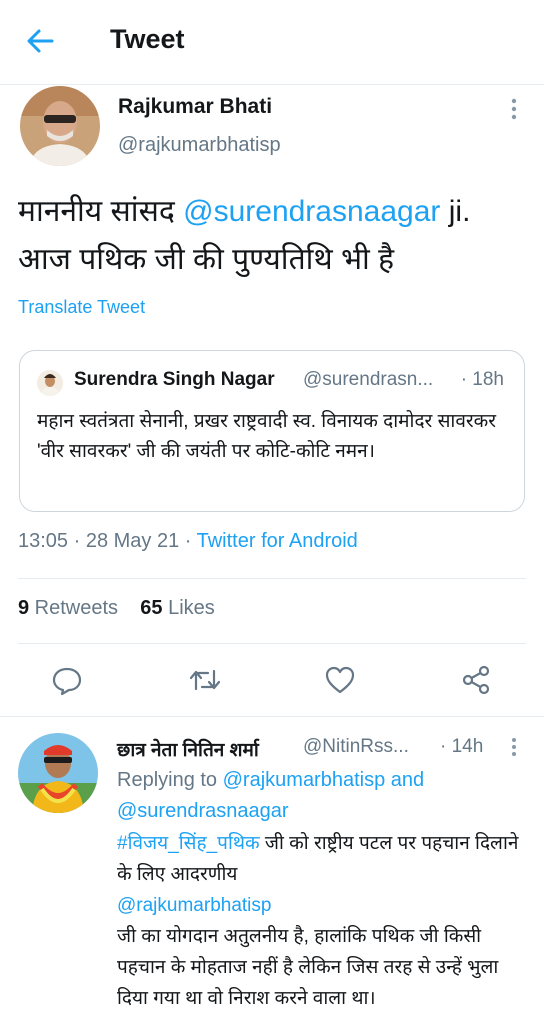 The image size is (544, 1024). I want to click on author-avatar, so click(60, 126).